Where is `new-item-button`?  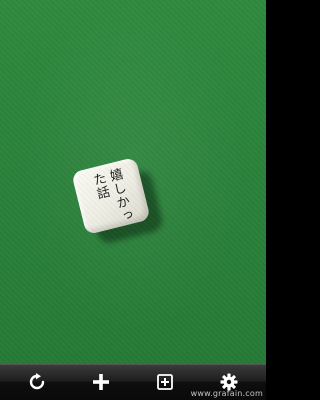
new-item-button is located at coordinates (165, 382).